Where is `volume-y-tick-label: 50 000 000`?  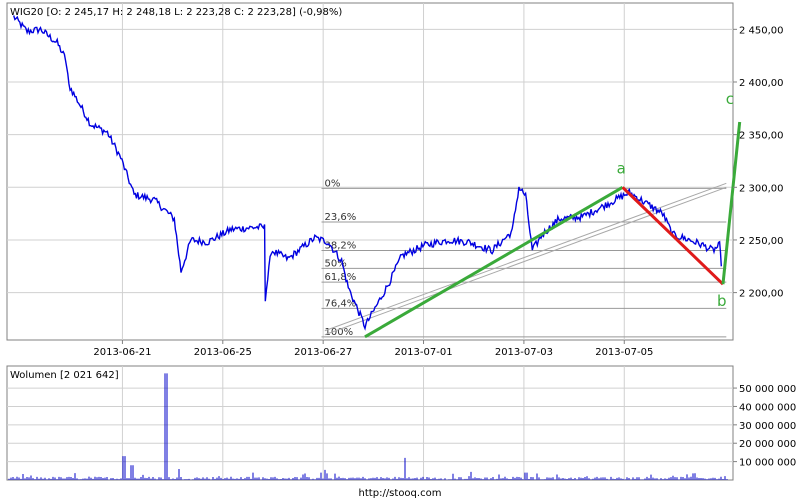 volume-y-tick-label: 50 000 000 is located at coordinates (767, 389).